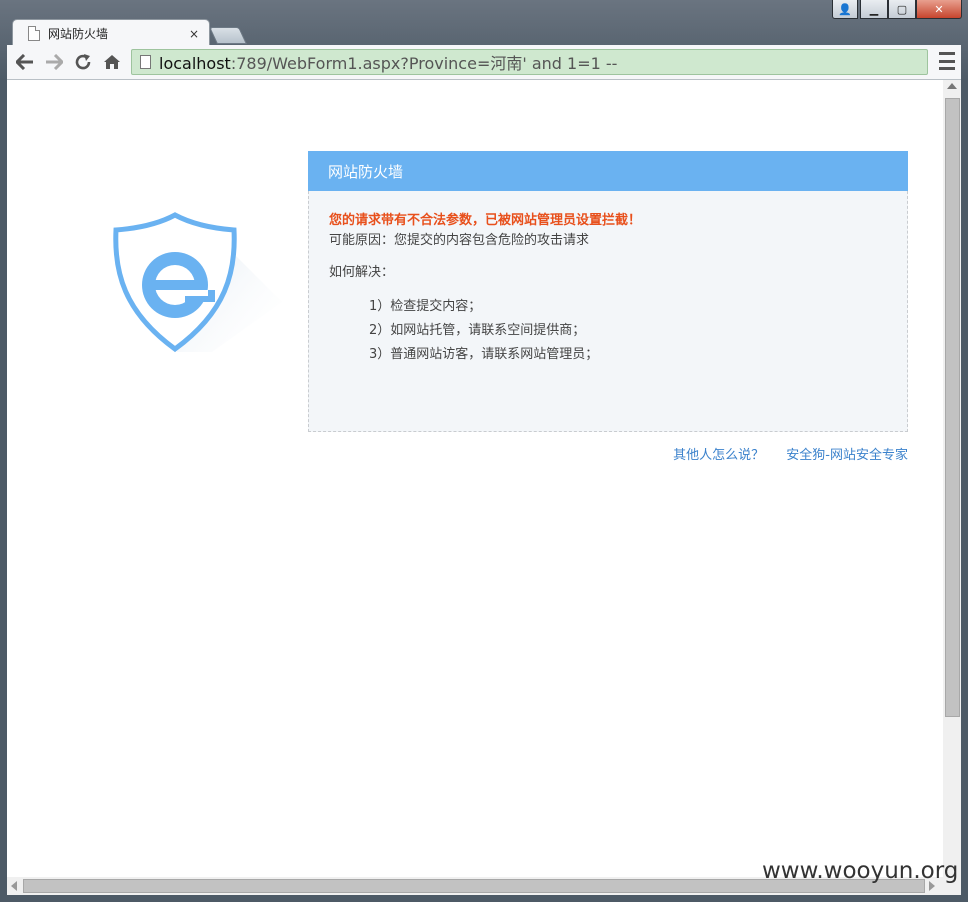 The height and width of the screenshot is (902, 968). What do you see at coordinates (952, 86) in the screenshot?
I see `scroll-up-icon` at bounding box center [952, 86].